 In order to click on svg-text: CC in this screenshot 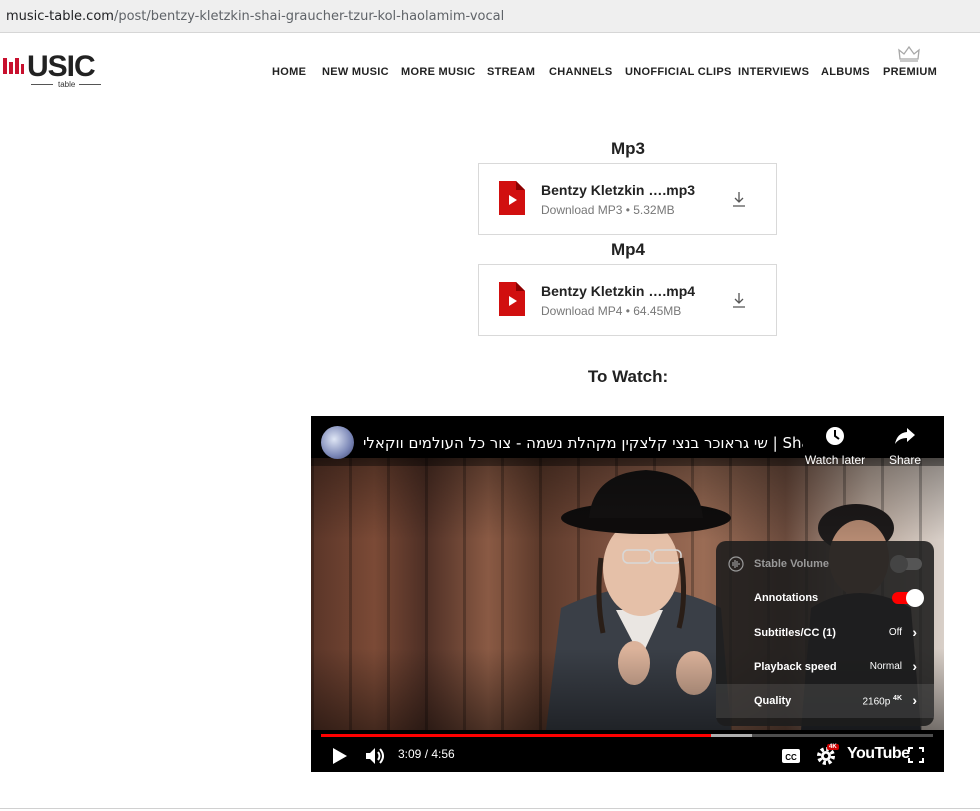, I will do `click(791, 757)`.